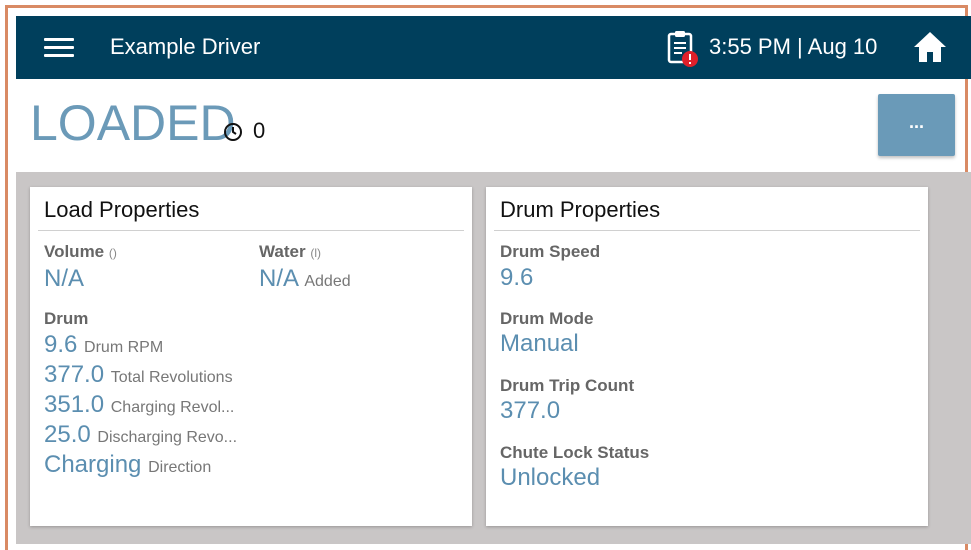 This screenshot has width=971, height=550. Describe the element at coordinates (233, 132) in the screenshot. I see `timer-icon` at that location.